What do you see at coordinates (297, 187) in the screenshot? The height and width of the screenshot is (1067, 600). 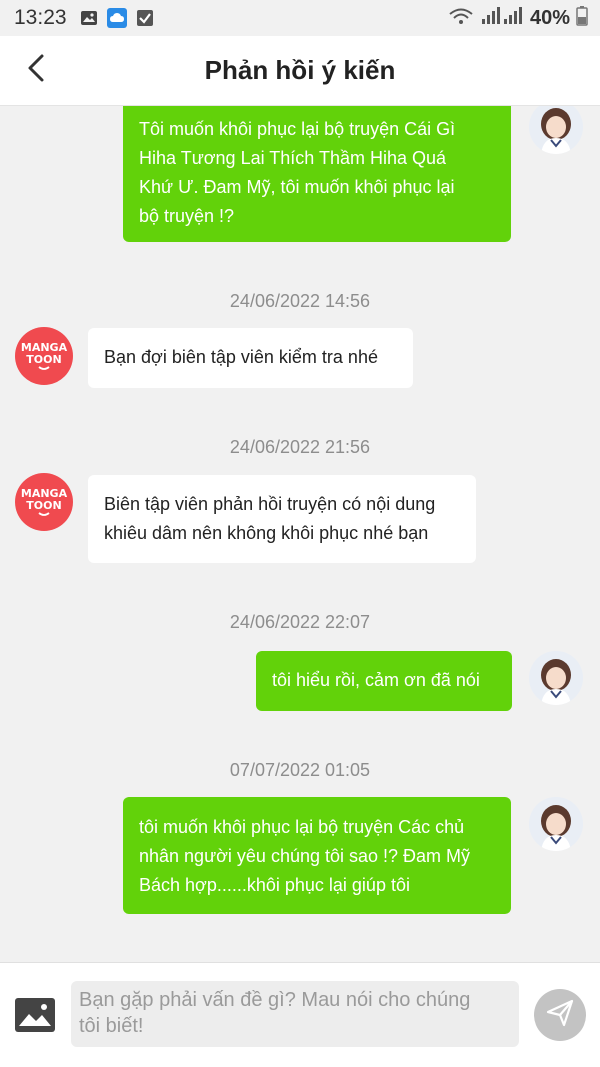 I see `message-line: Khứ Ư. Đam Mỹ, tôi muốn khôi phục lại` at bounding box center [297, 187].